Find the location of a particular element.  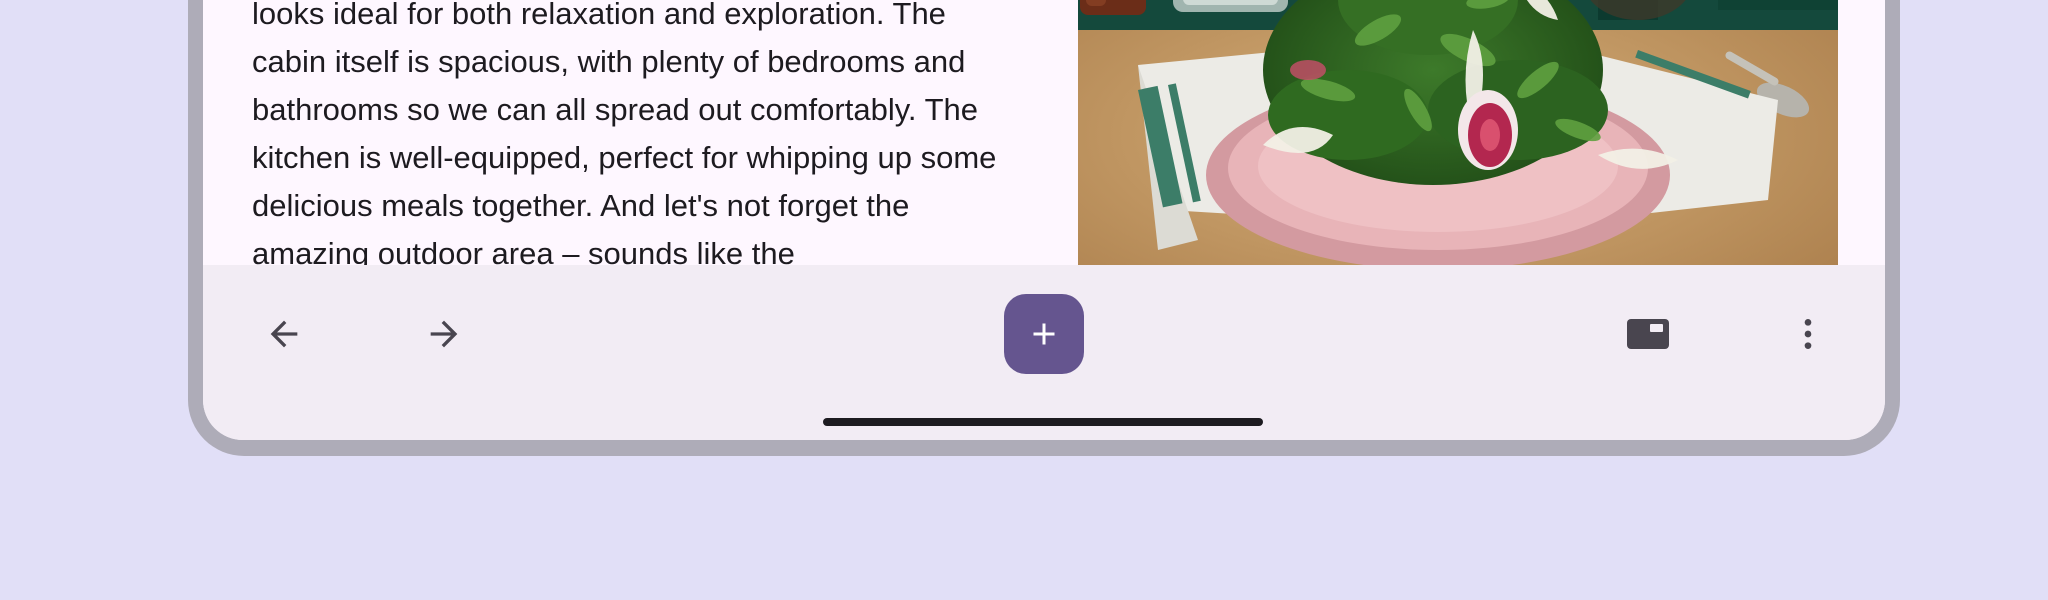

arrow-forward-icon is located at coordinates (444, 334).